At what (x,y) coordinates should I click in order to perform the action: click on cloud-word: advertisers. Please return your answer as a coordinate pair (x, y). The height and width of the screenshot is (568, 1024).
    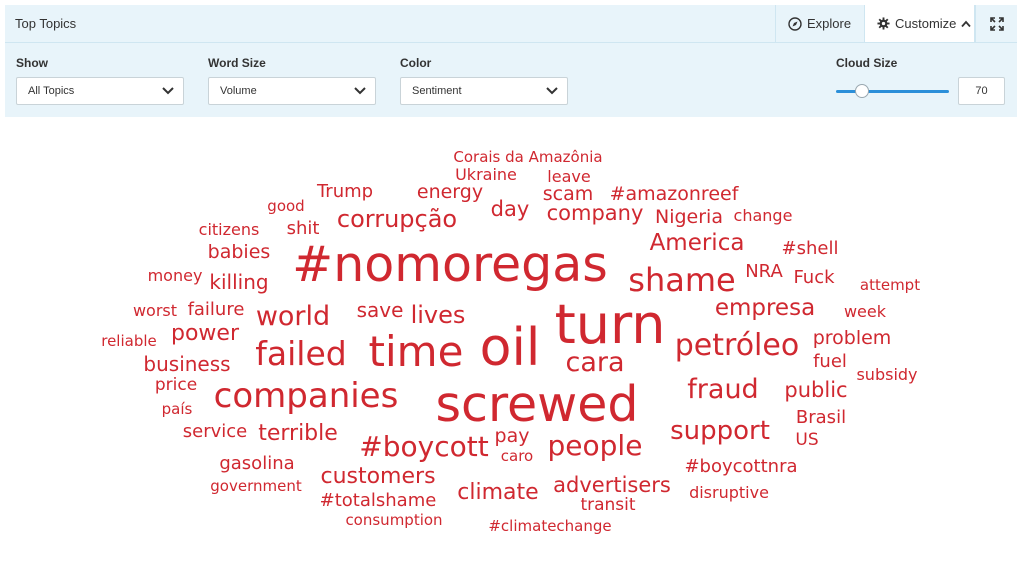
    Looking at the image, I should click on (612, 485).